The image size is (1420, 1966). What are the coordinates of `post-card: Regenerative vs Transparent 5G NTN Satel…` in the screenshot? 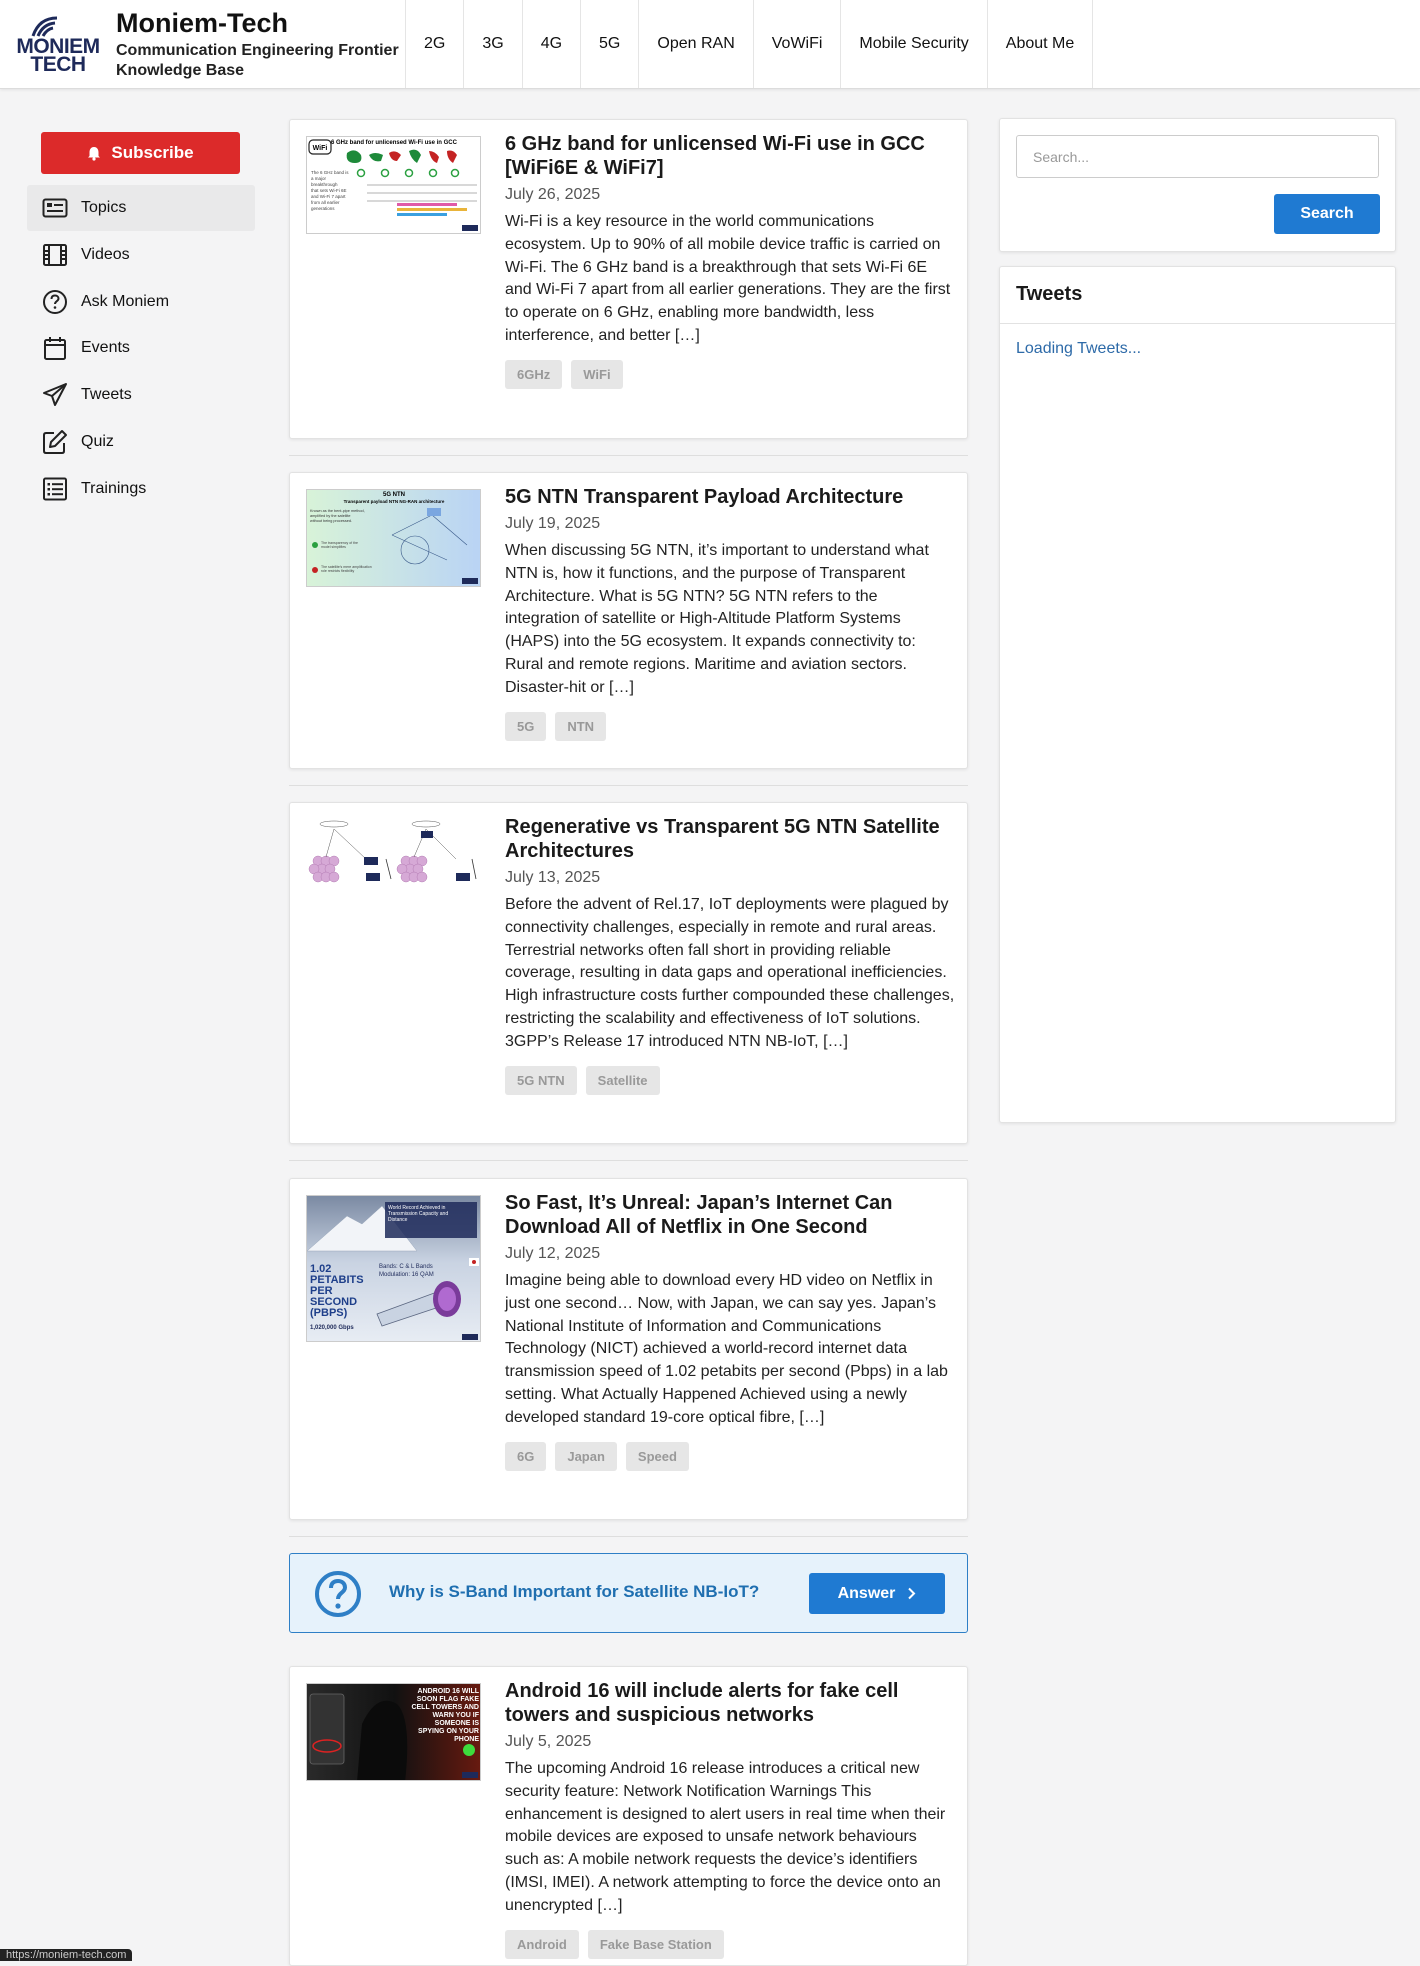 It's located at (628, 973).